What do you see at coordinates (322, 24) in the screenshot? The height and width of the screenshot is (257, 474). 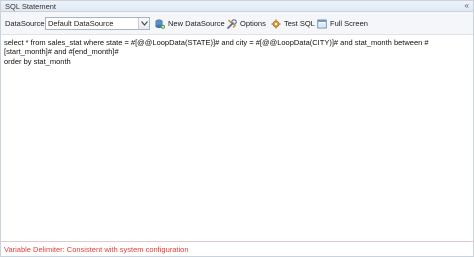 I see `full-screen-icon` at bounding box center [322, 24].